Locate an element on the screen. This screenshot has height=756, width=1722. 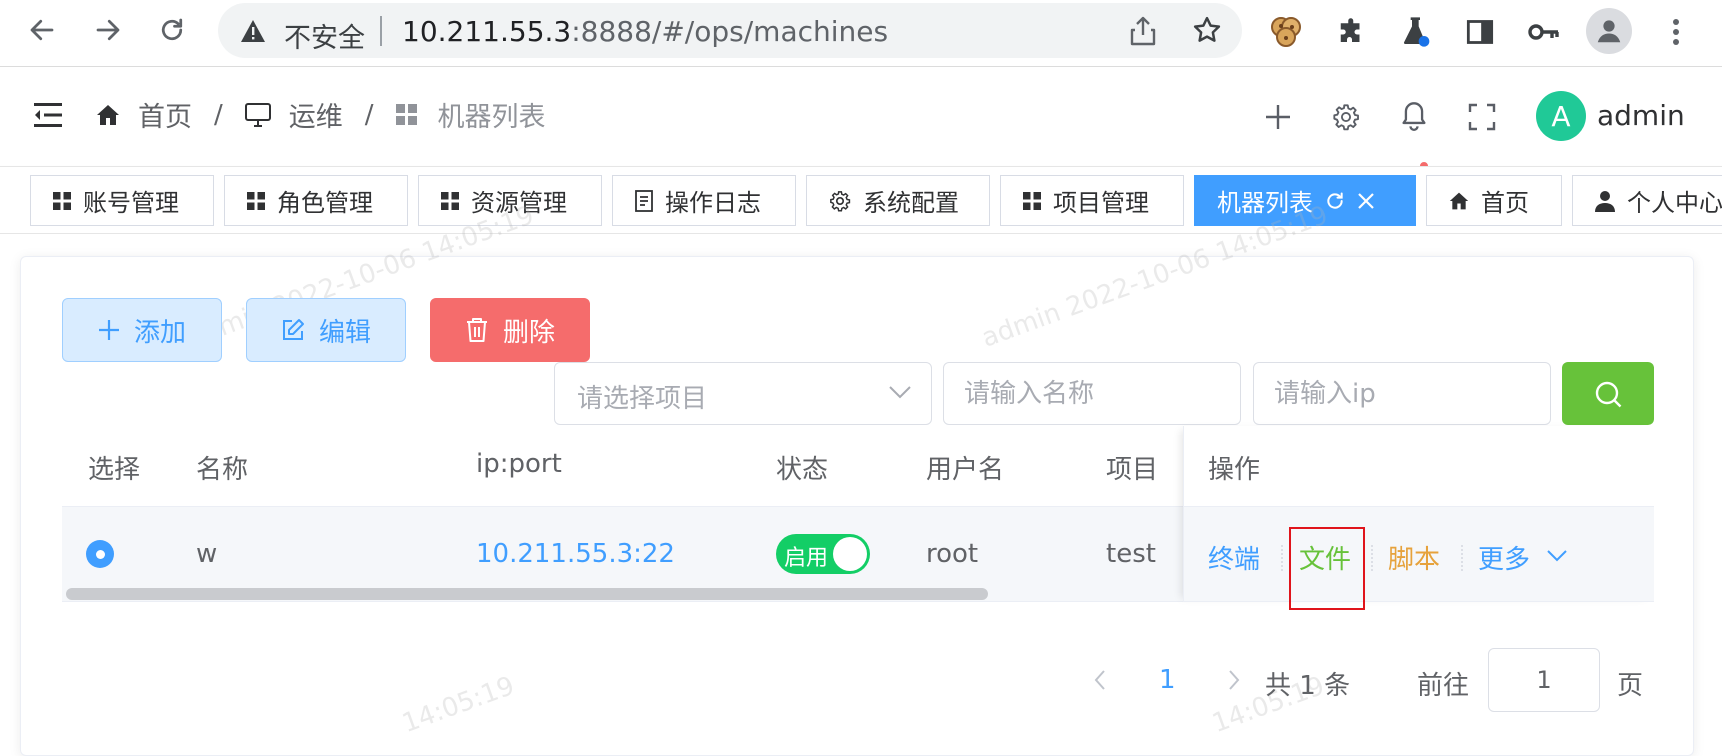
highlight-box is located at coordinates (1327, 568).